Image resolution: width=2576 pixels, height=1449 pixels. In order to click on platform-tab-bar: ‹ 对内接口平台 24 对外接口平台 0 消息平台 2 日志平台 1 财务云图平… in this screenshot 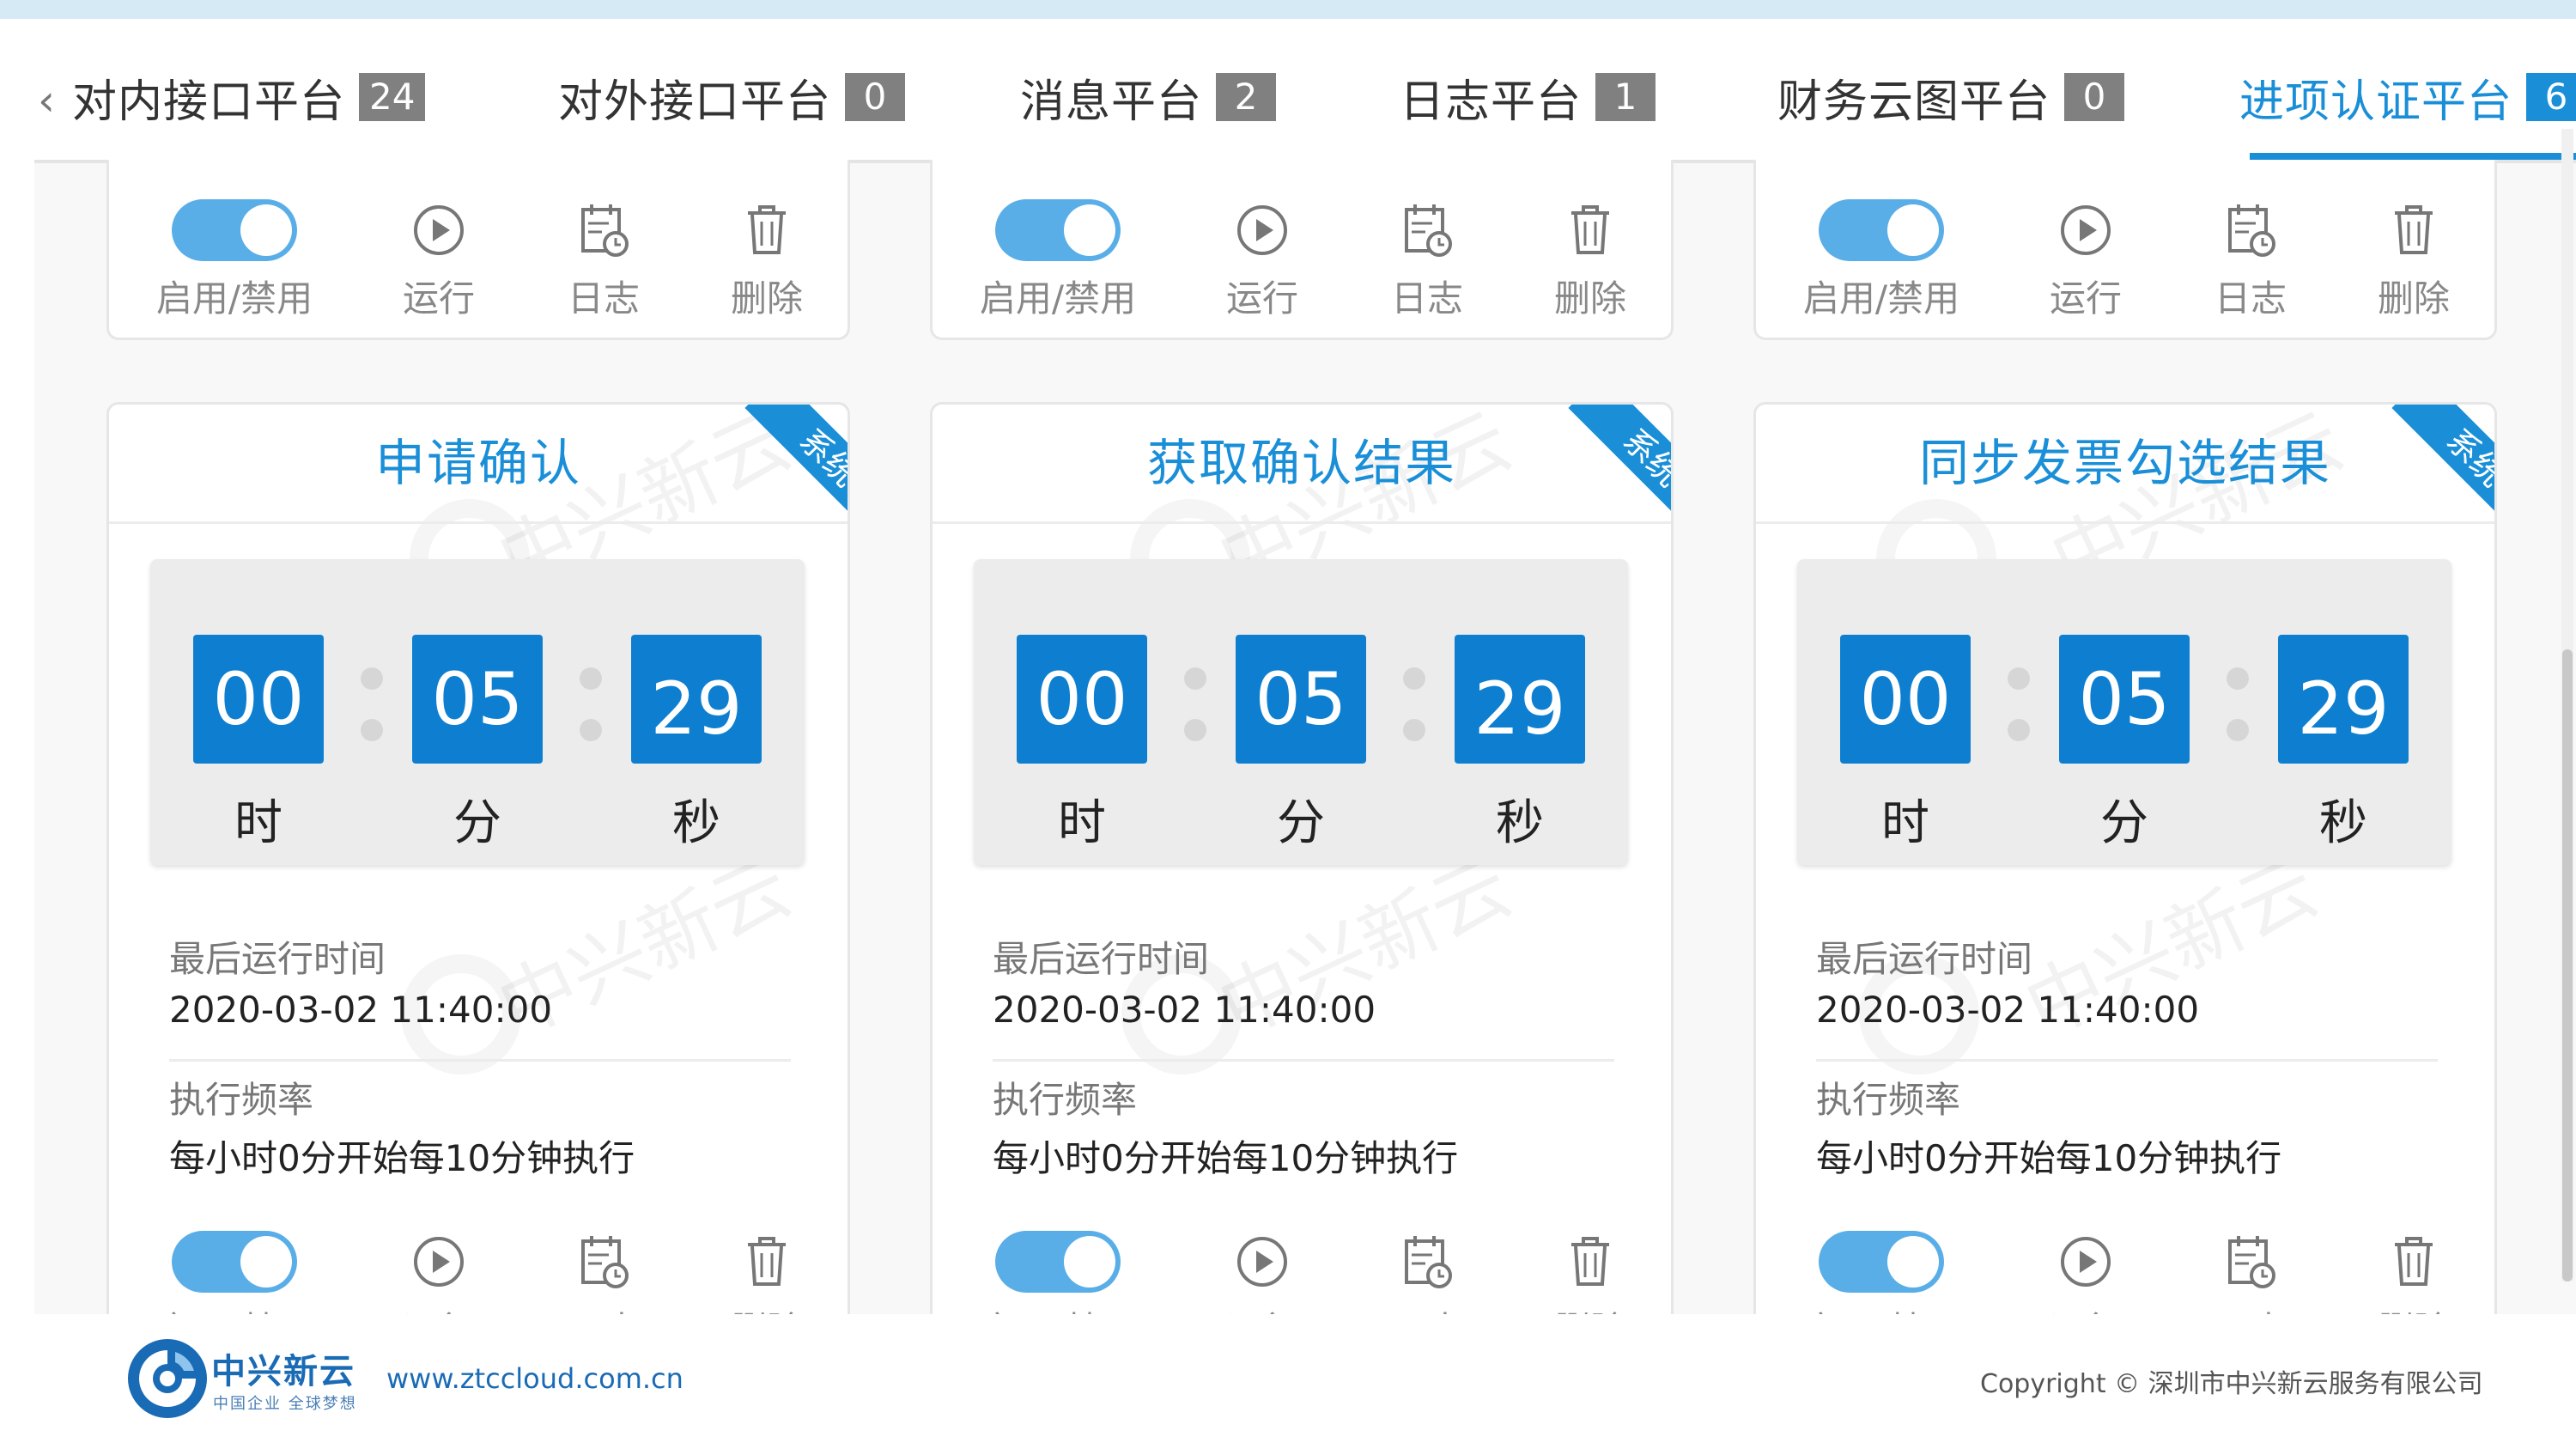, I will do `click(1305, 98)`.